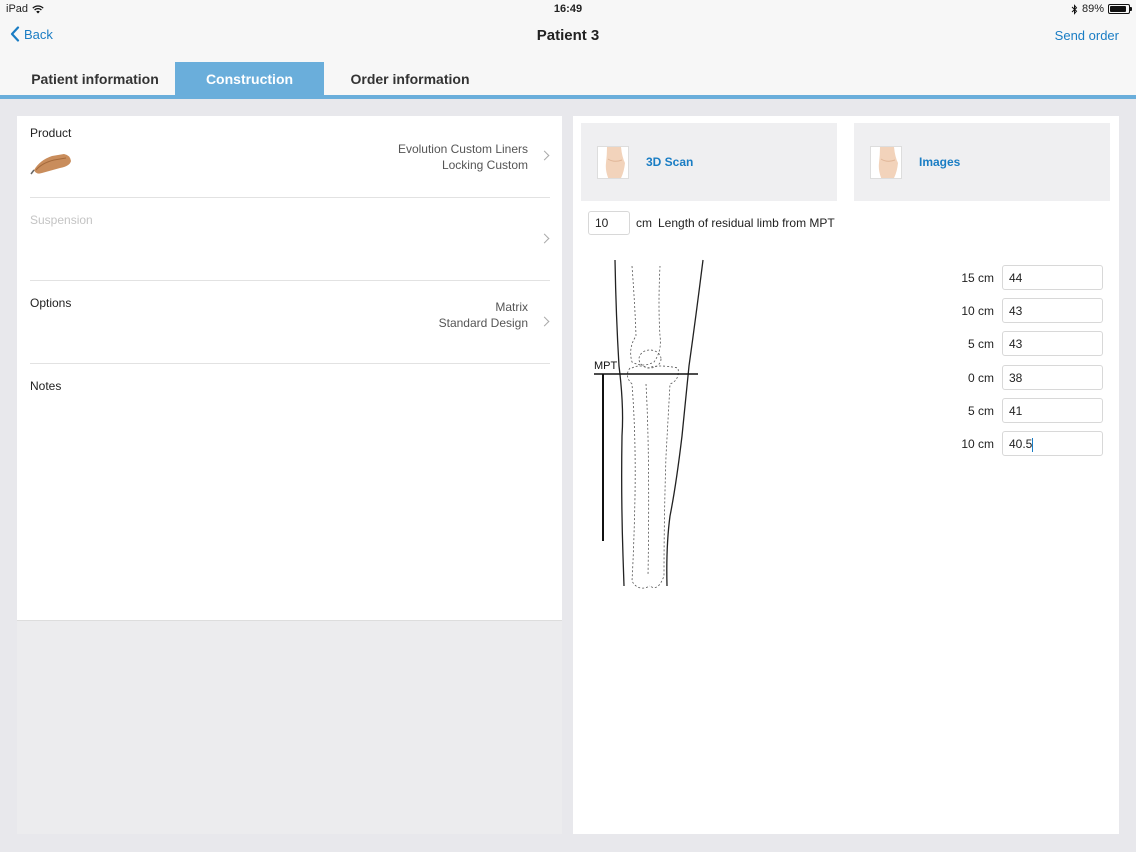 This screenshot has height=852, width=1136. What do you see at coordinates (61, 220) in the screenshot?
I see `suspension-label: Suspension` at bounding box center [61, 220].